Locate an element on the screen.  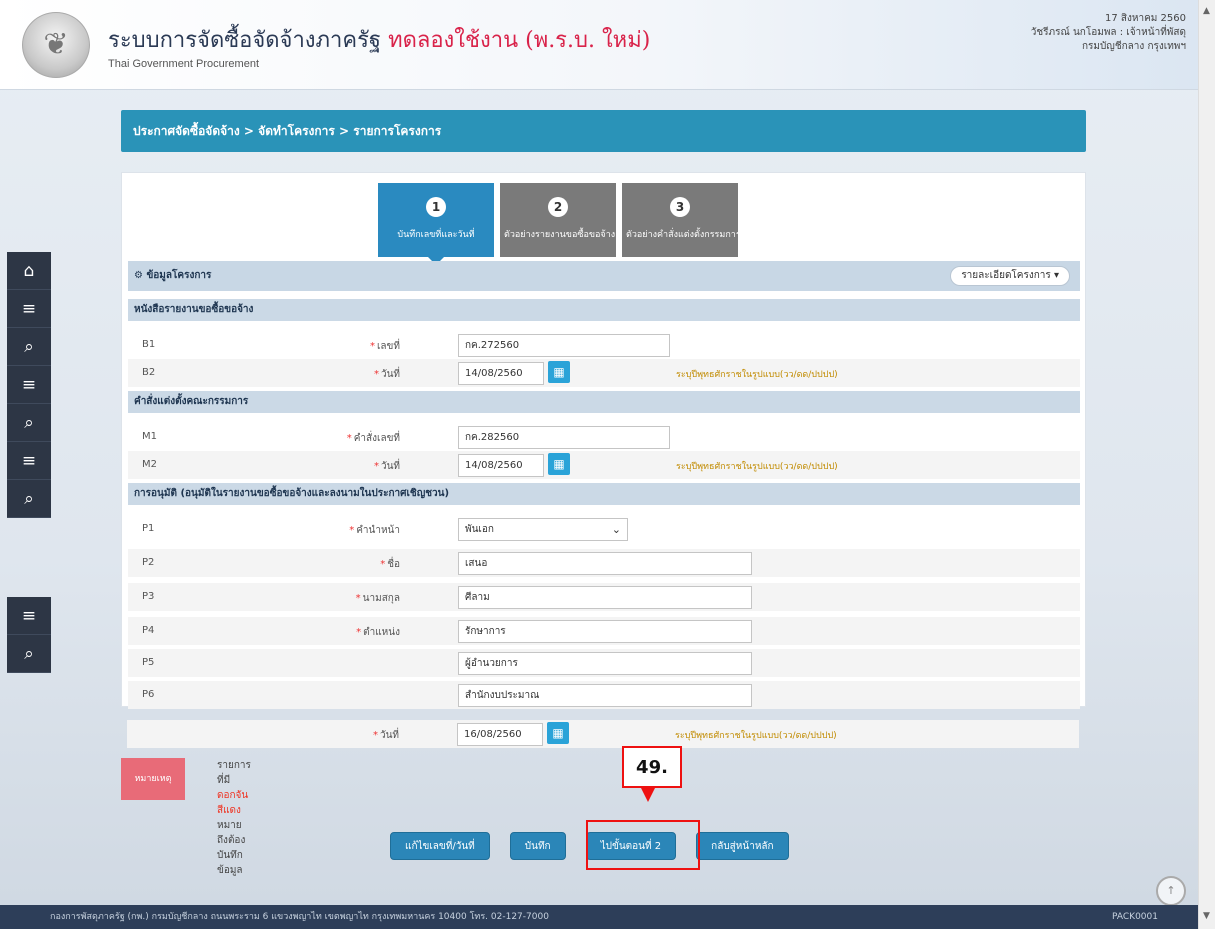
side-dock-bottom: ≡ ⌕ is located at coordinates (29, 635).